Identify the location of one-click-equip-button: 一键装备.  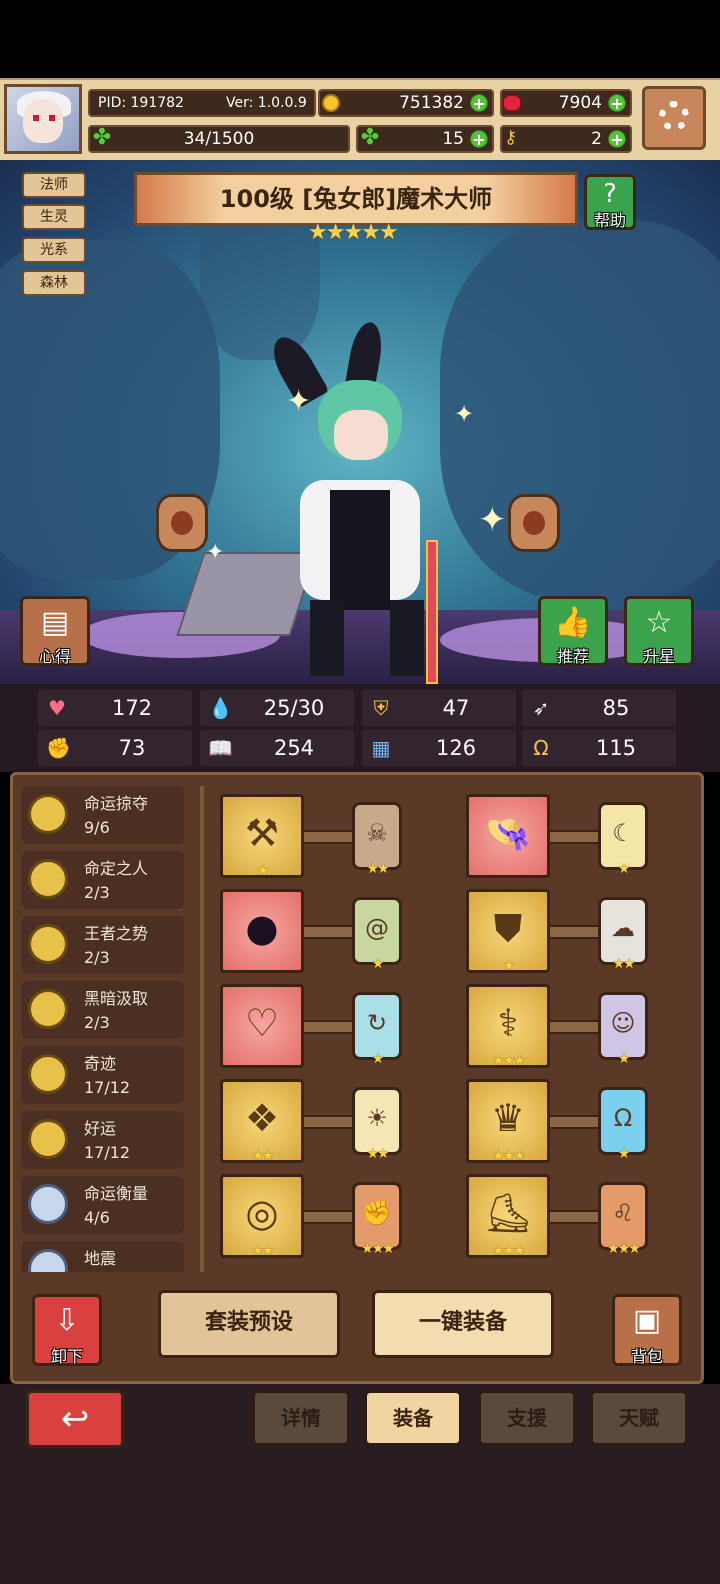
(463, 1324).